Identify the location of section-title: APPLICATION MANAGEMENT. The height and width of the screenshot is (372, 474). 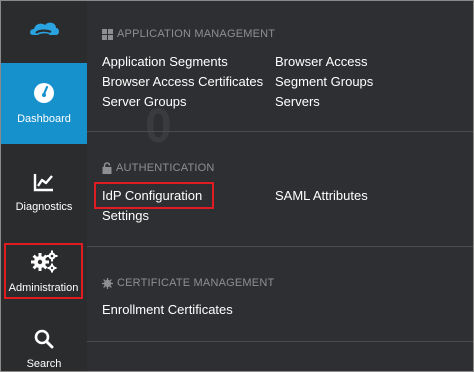
(196, 34).